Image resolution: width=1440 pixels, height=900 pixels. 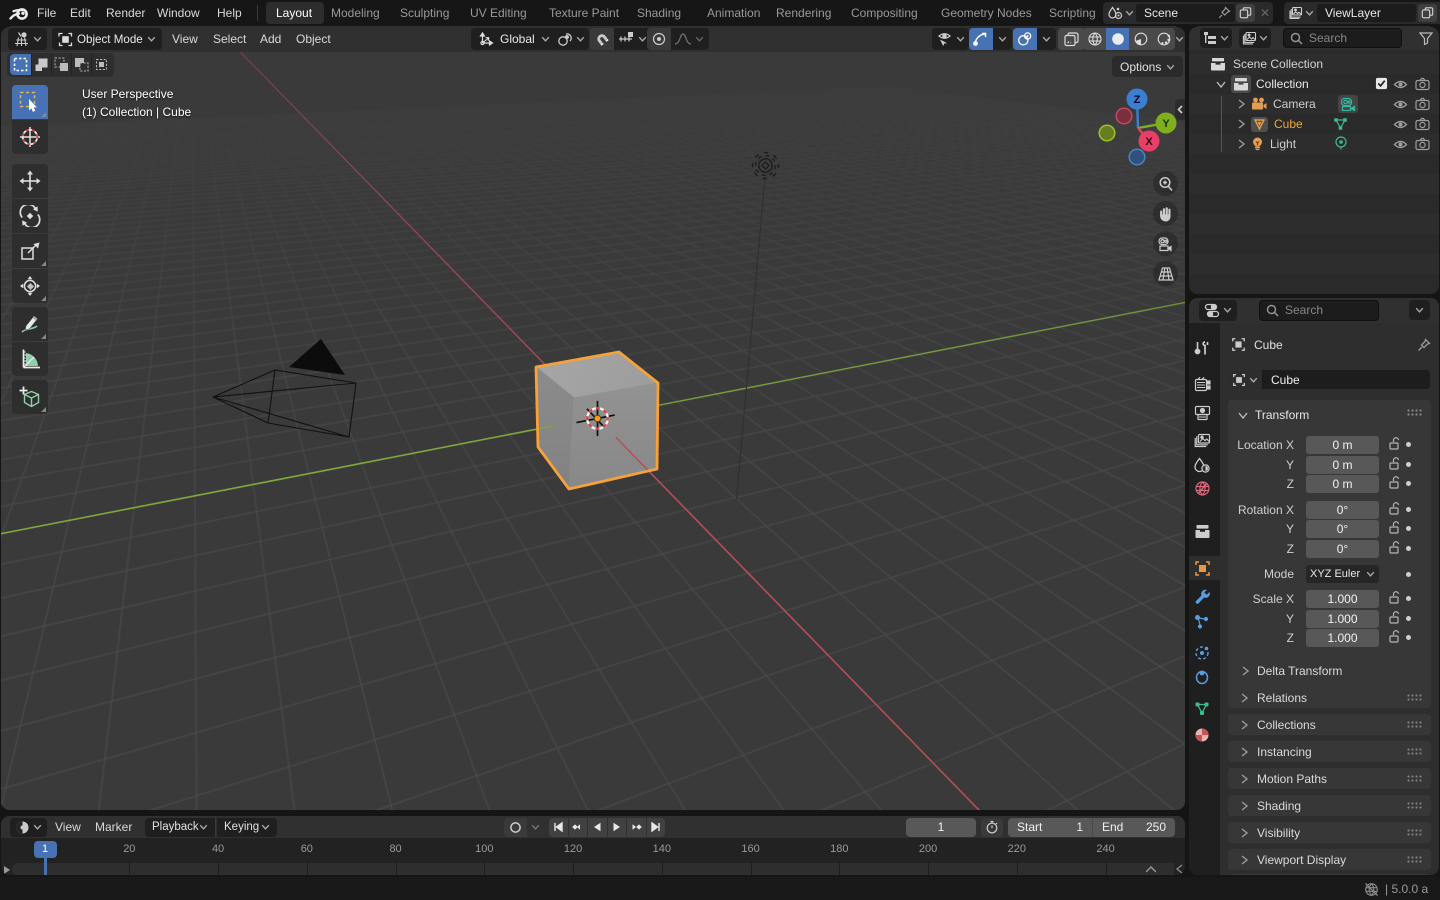 I want to click on svg-text: X, so click(x=1149, y=142).